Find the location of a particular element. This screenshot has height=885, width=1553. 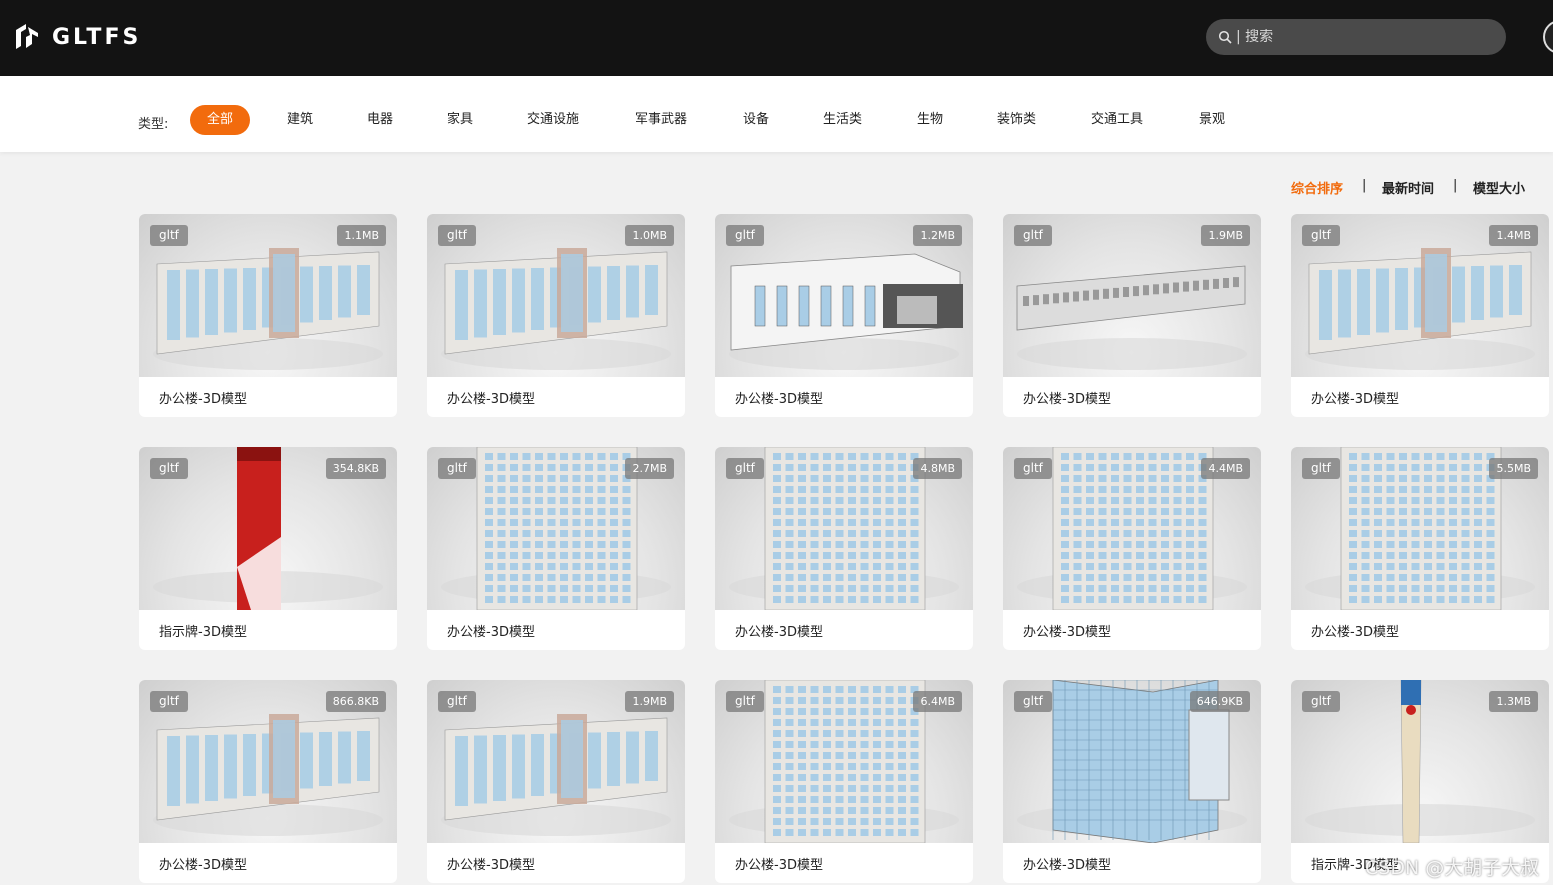

category-furniture: 家具 is located at coordinates (460, 120).